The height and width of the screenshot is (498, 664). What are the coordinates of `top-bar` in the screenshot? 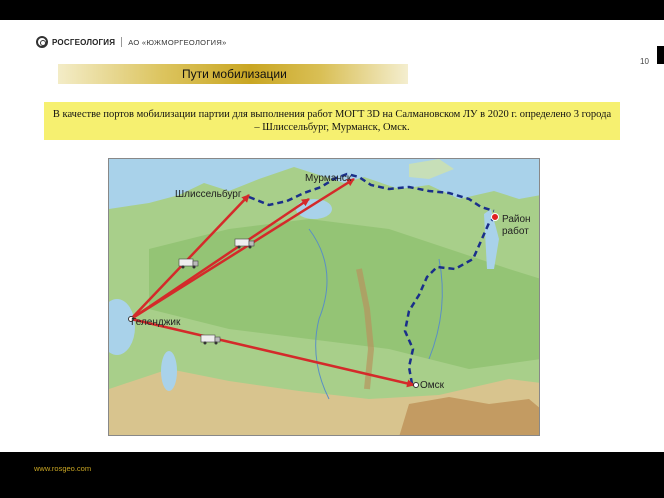 It's located at (332, 10).